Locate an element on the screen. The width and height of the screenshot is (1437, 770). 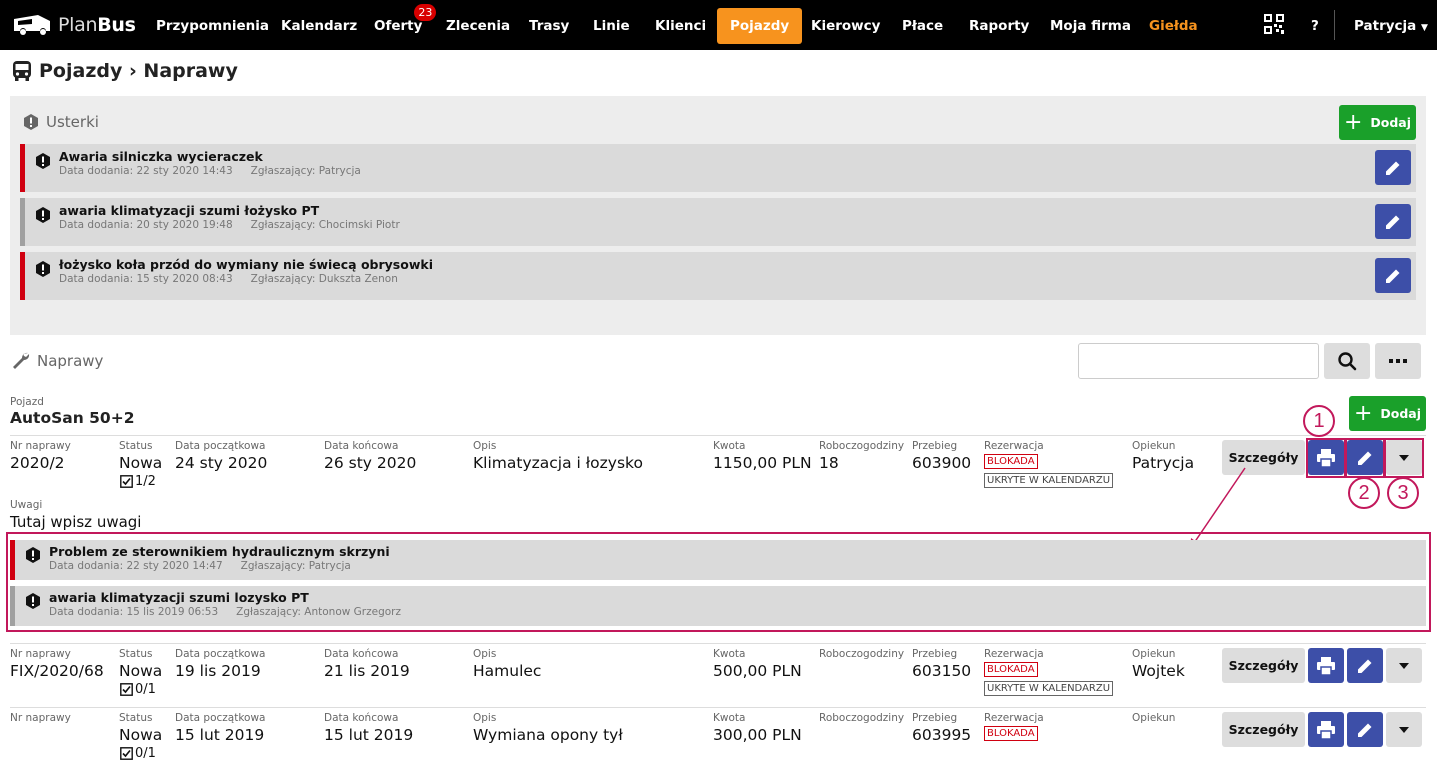
defects-title: Usterki is located at coordinates (72, 122).